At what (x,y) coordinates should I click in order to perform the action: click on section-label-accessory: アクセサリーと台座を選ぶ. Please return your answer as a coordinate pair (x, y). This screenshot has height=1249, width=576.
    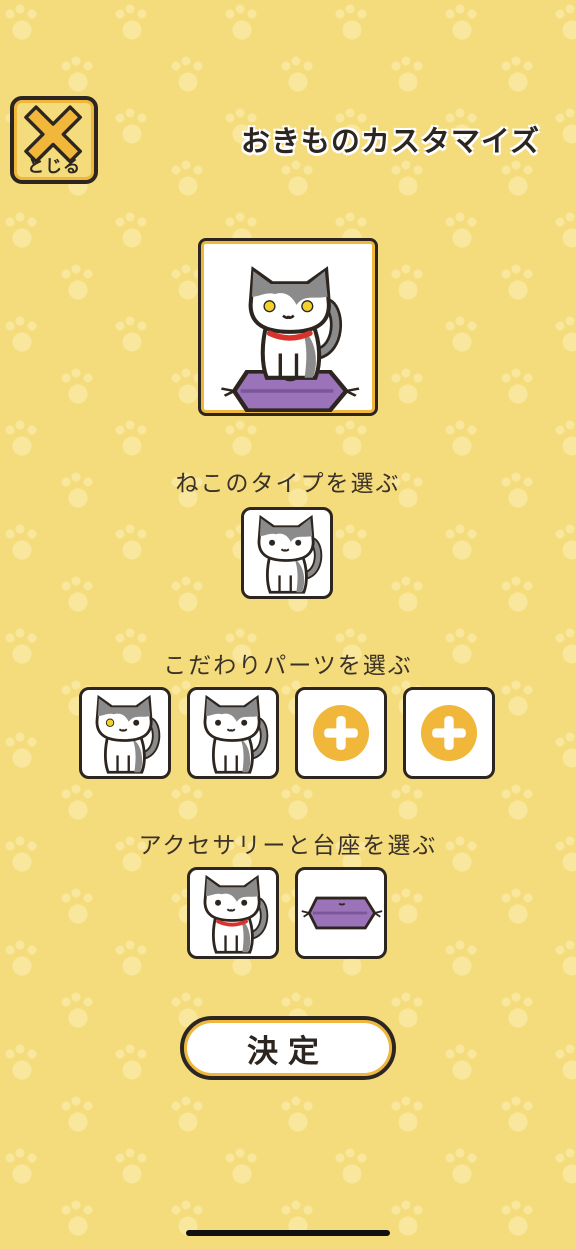
    Looking at the image, I should click on (288, 846).